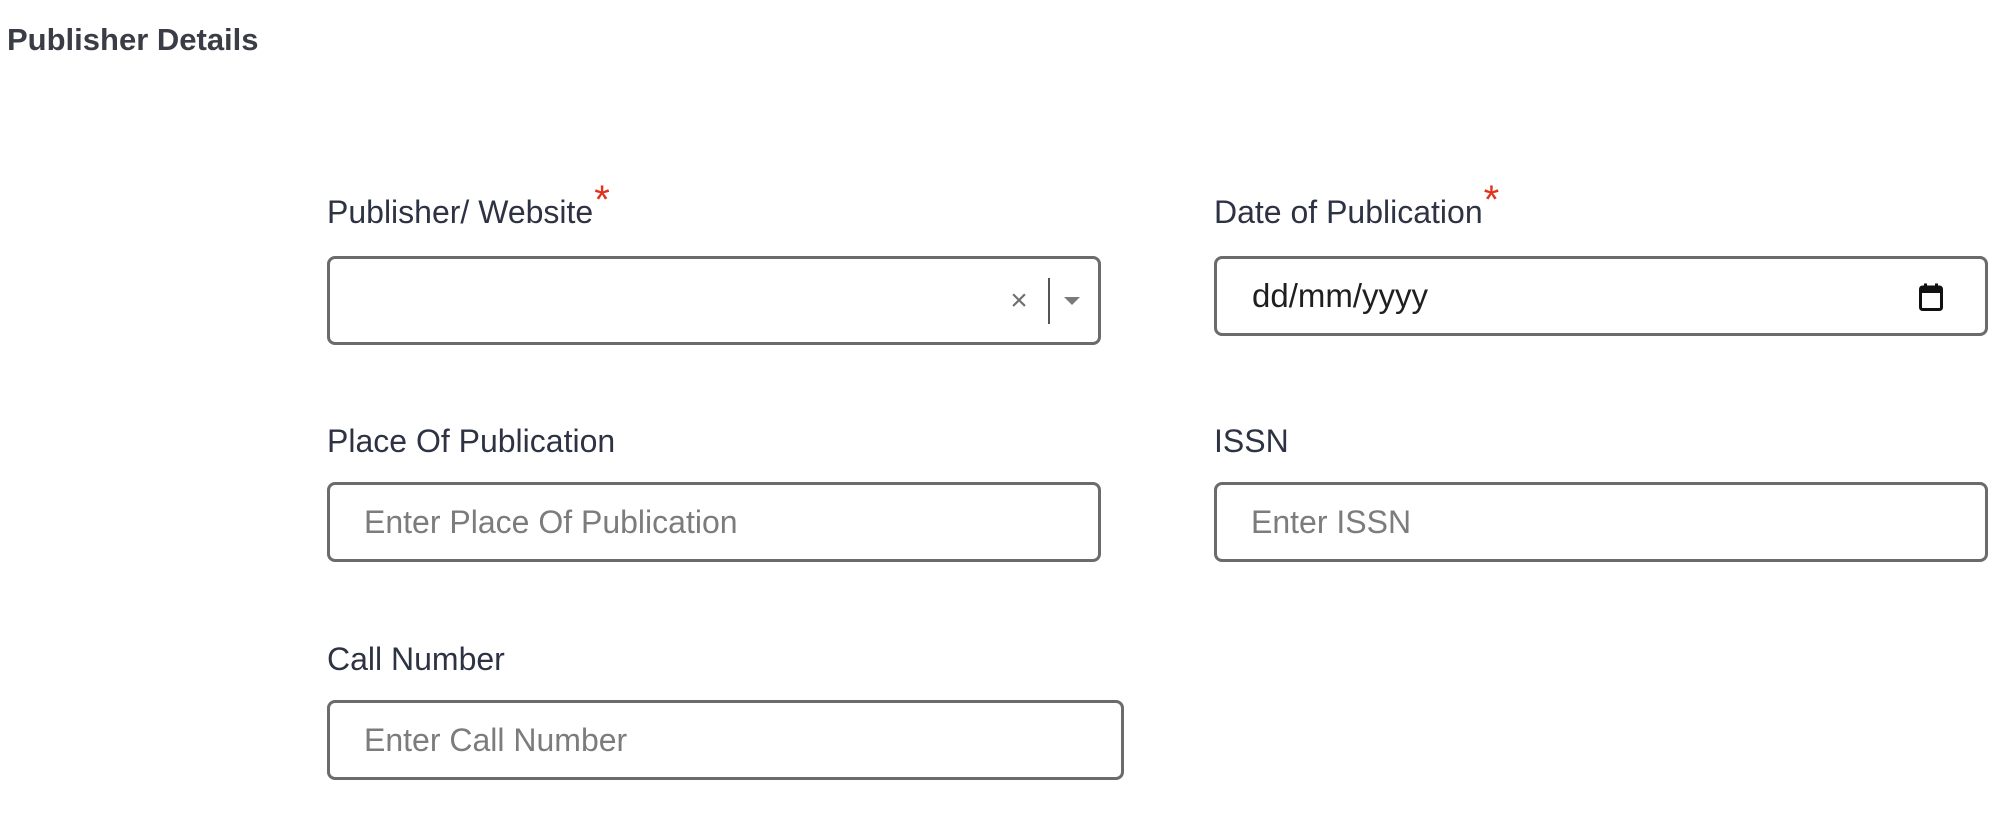  I want to click on select-controls: ×, so click(1050, 300).